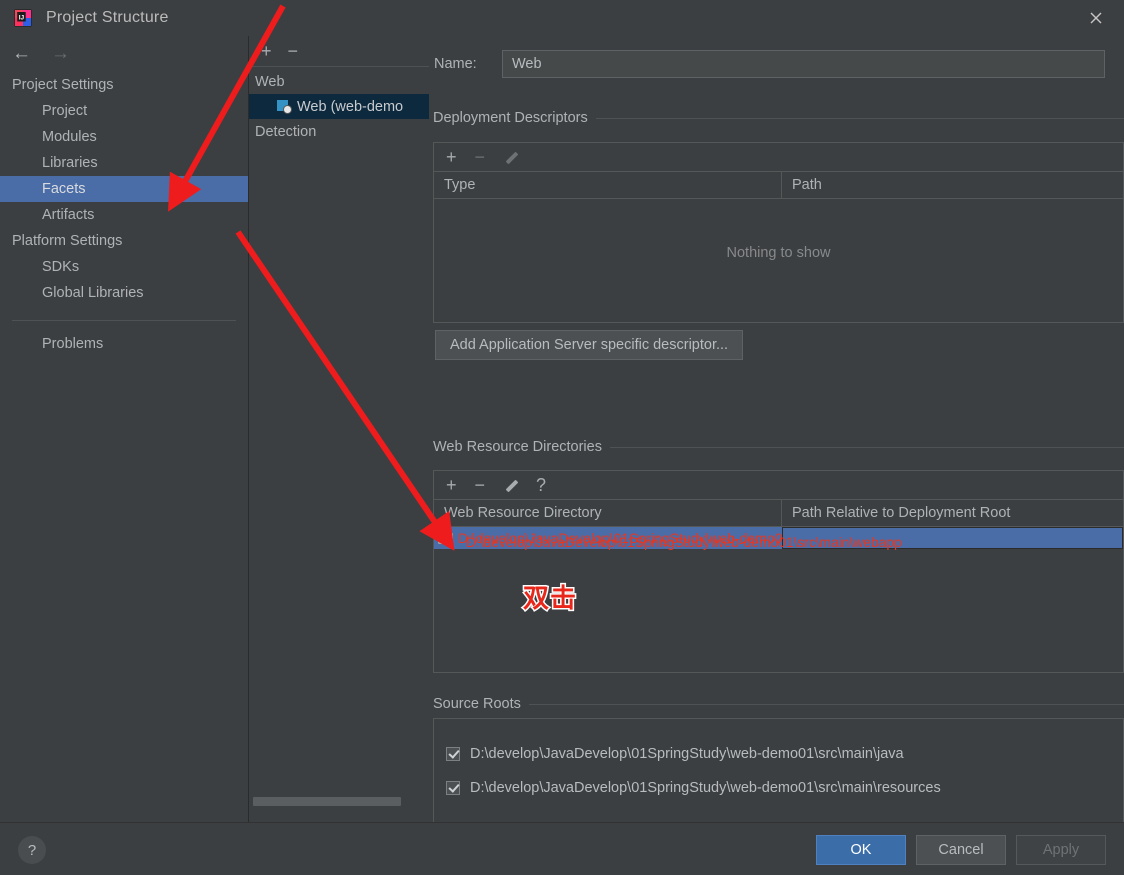 Image resolution: width=1124 pixels, height=875 pixels. I want to click on title-bar: IJ Project Structure, so click(562, 18).